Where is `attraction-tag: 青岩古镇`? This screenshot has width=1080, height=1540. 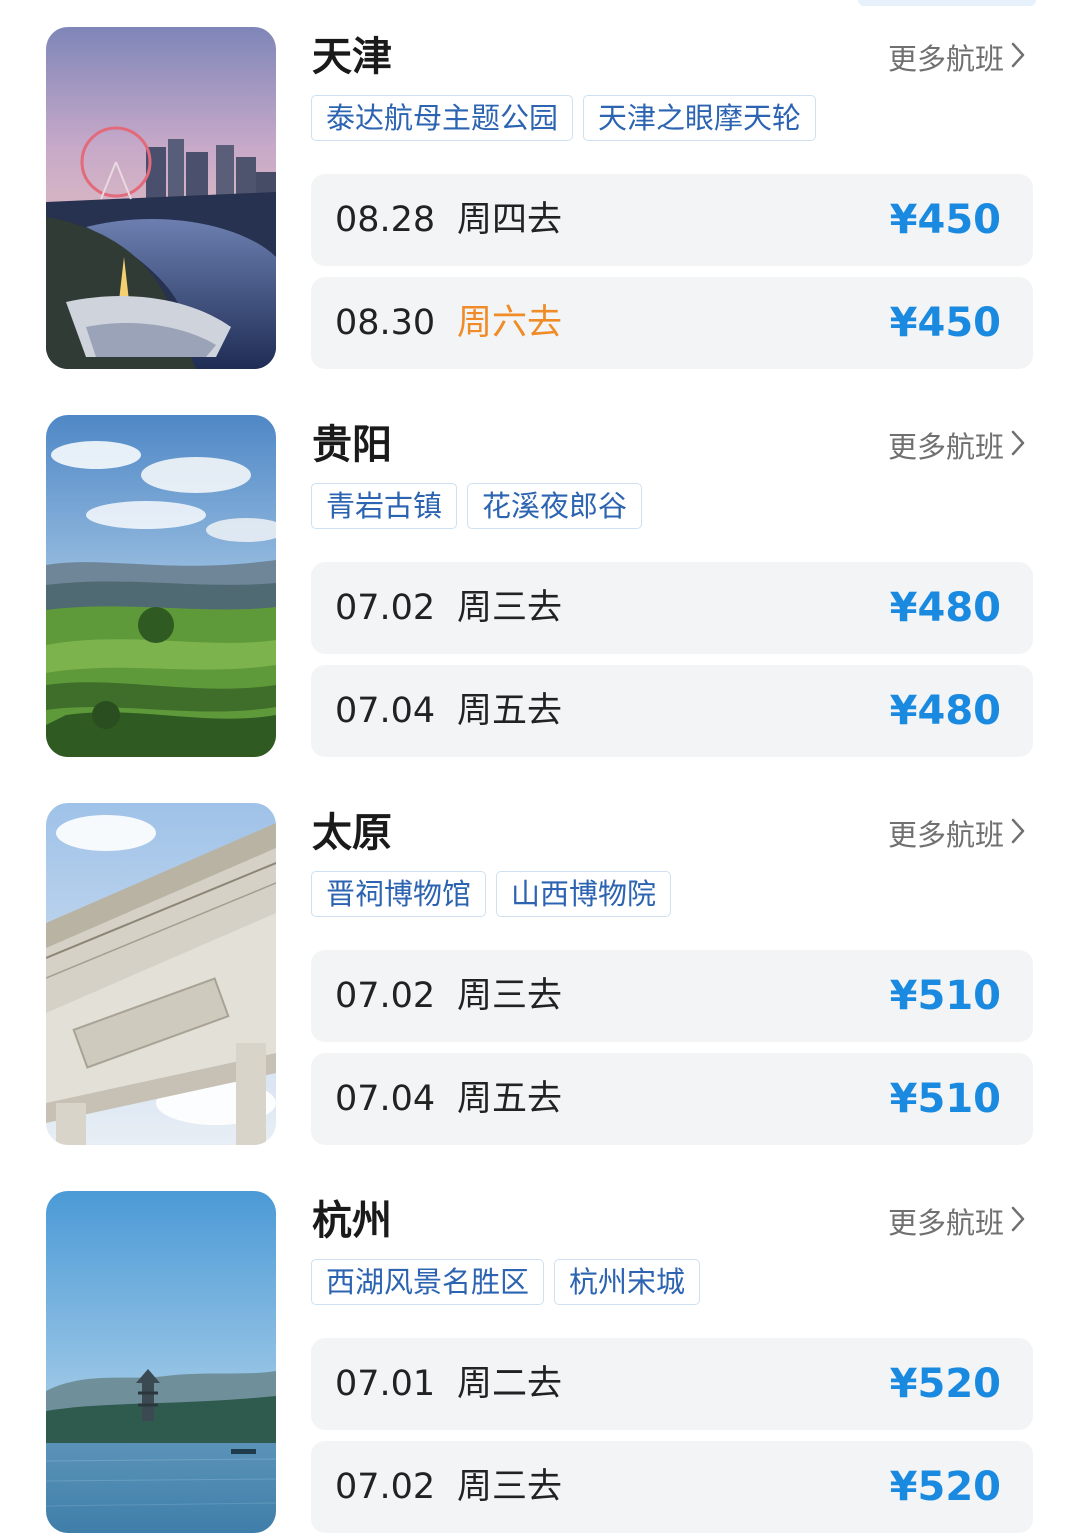
attraction-tag: 青岩古镇 is located at coordinates (384, 506).